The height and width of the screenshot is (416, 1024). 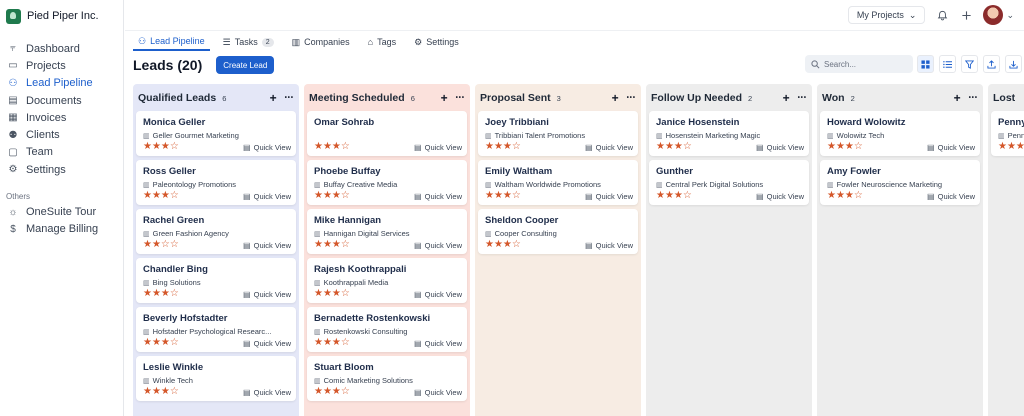 What do you see at coordinates (248, 42) in the screenshot?
I see `tab-tasks: ☰ Tasks 2` at bounding box center [248, 42].